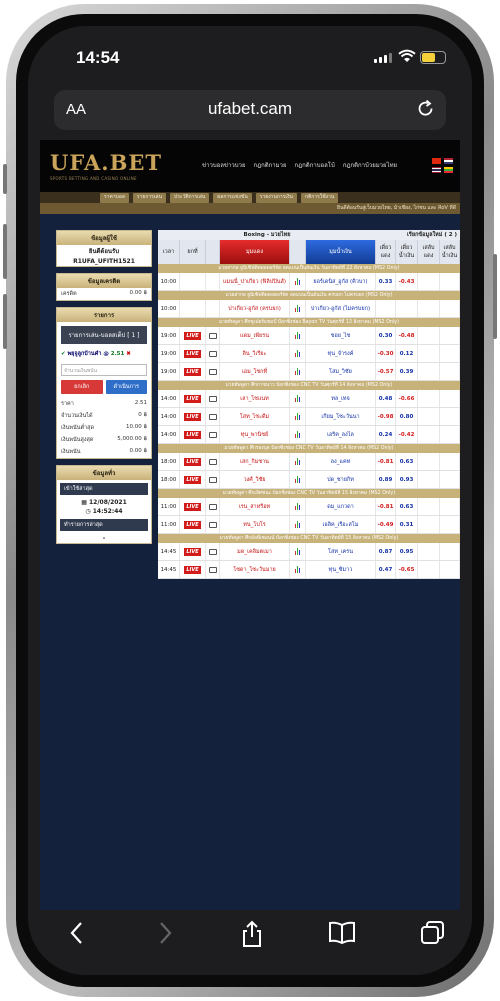 The height and width of the screenshot is (1001, 500). I want to click on menu-item-results: ผลการแข่งขัน, so click(232, 198).